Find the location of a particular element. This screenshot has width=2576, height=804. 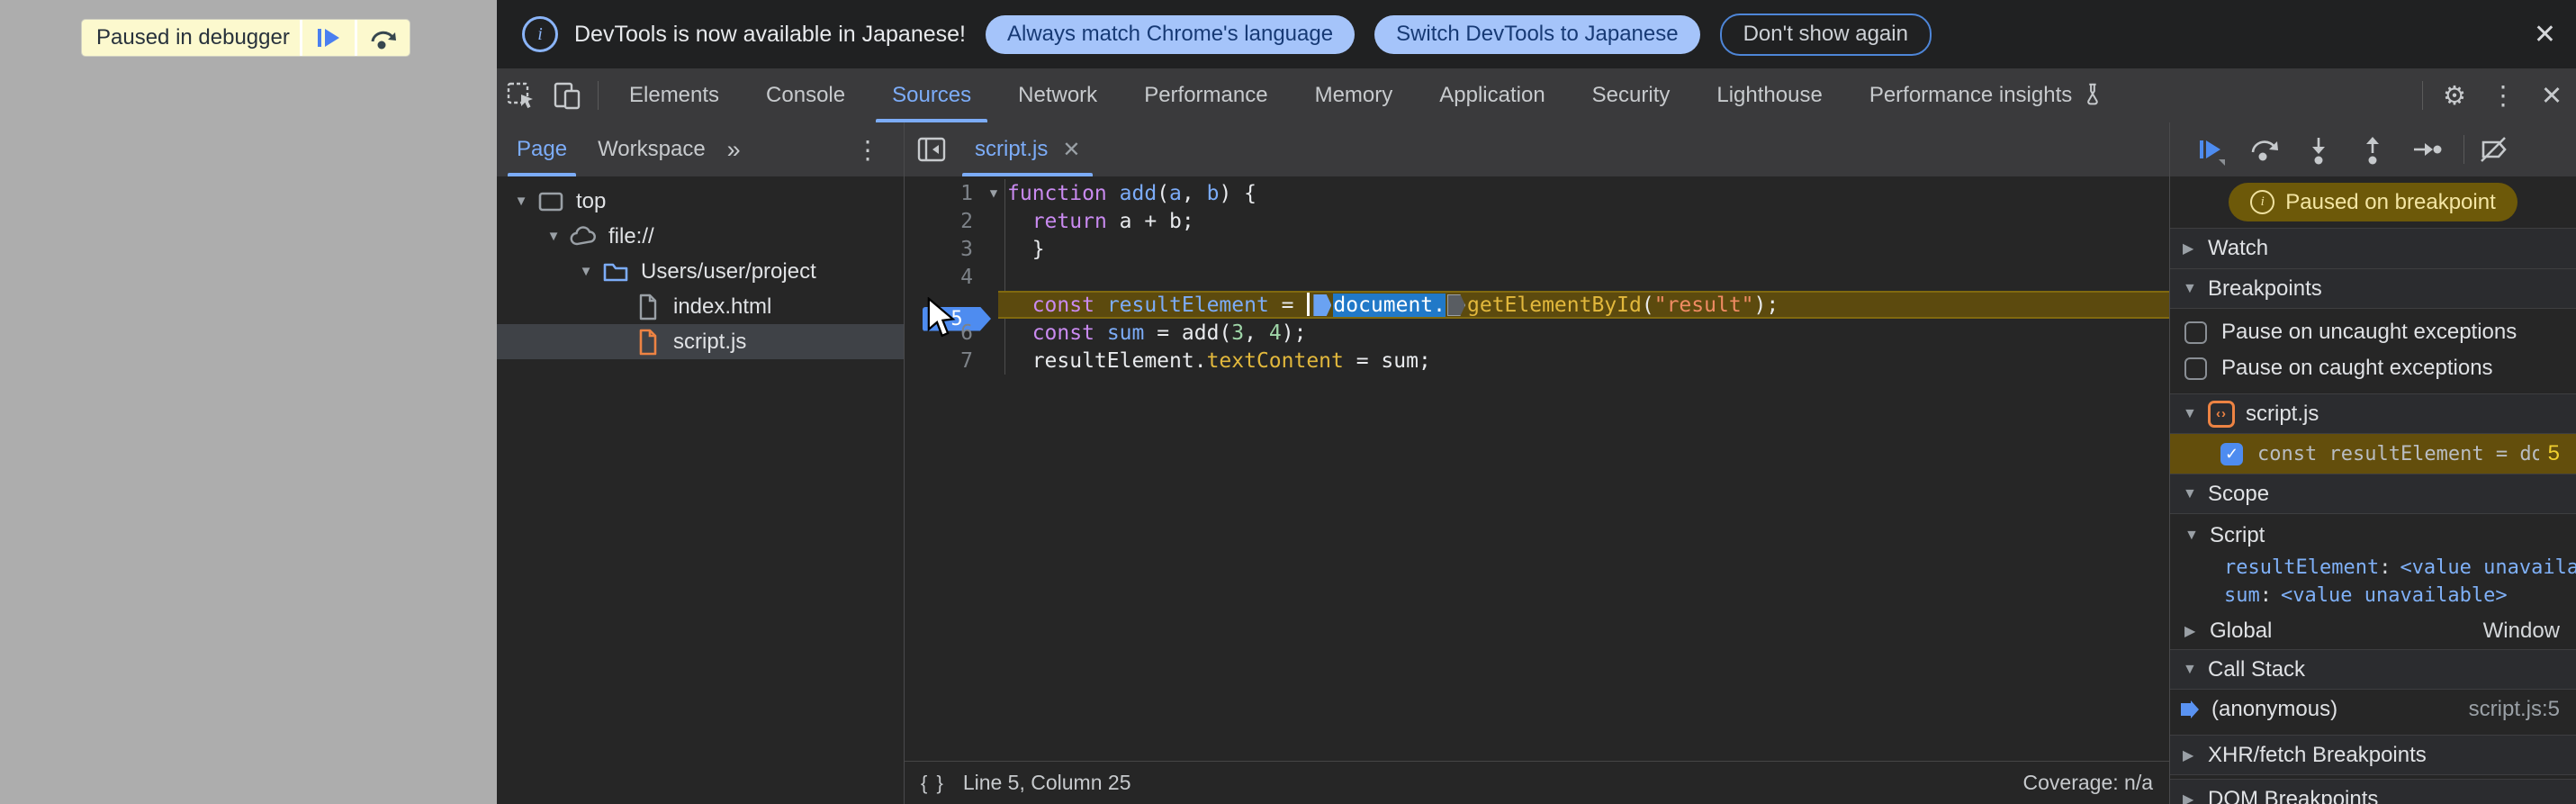

inspect-icon is located at coordinates (520, 95).